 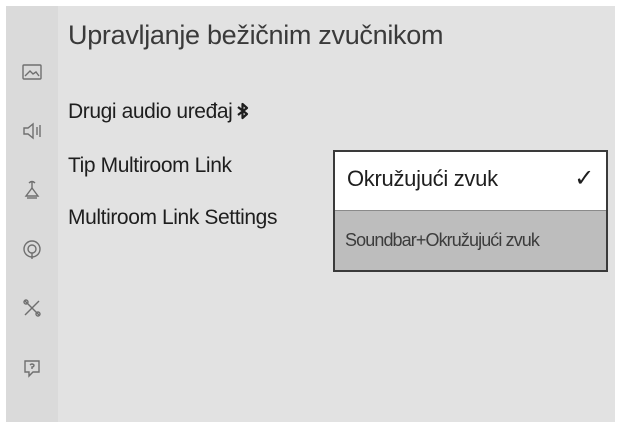 I want to click on support-icon, so click(x=32, y=368).